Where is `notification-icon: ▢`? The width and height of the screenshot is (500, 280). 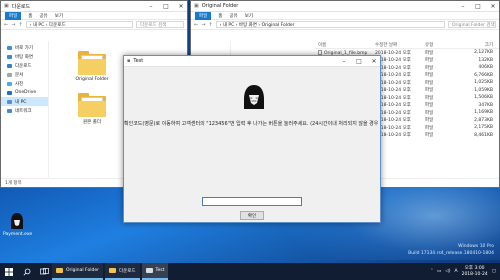 notification-icon: ▢ is located at coordinates (494, 271).